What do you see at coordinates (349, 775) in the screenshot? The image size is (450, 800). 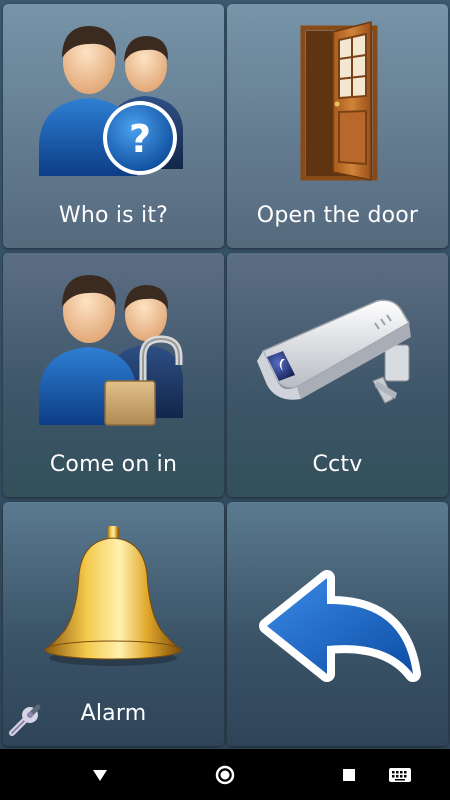 I see `recents-square-icon` at bounding box center [349, 775].